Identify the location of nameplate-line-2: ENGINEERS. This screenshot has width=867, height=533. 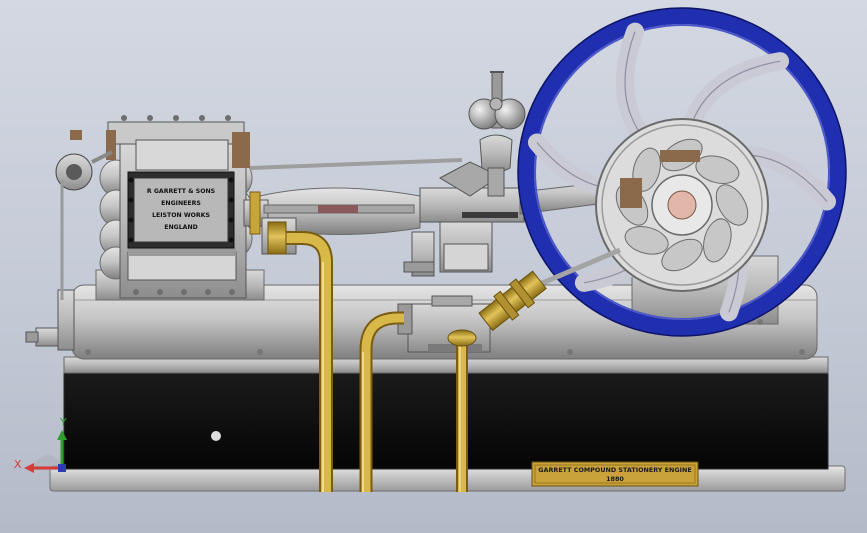
(181, 203).